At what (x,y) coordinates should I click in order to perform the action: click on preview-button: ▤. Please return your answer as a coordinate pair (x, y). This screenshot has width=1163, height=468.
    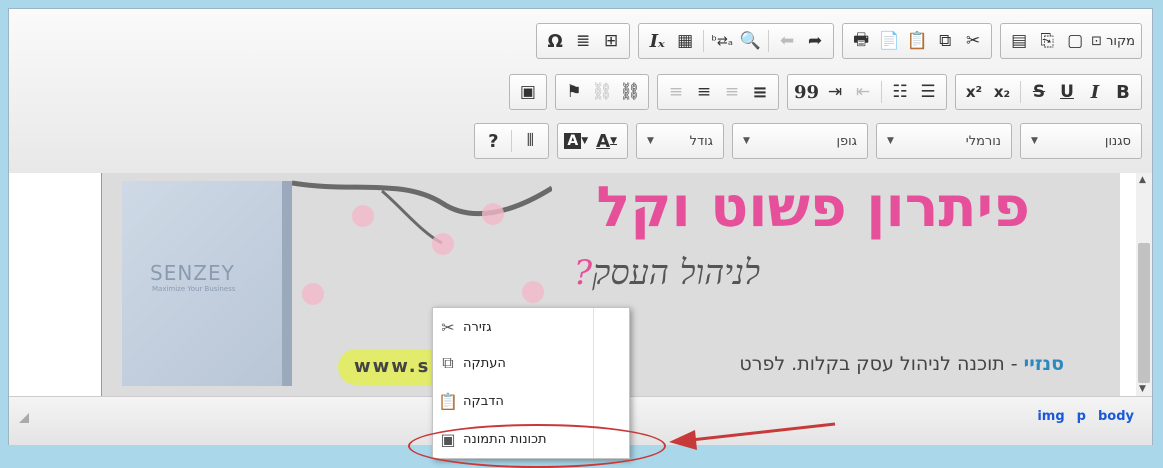
    Looking at the image, I should click on (1019, 41).